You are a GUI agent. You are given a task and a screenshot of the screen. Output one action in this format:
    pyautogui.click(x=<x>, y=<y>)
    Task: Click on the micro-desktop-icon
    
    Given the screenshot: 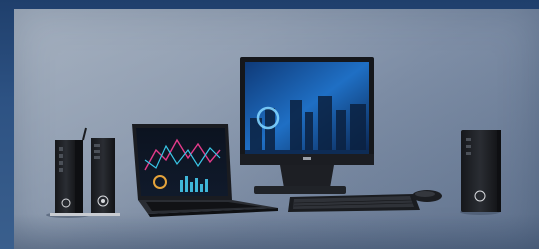 What is the action you would take?
    pyautogui.click(x=480, y=172)
    